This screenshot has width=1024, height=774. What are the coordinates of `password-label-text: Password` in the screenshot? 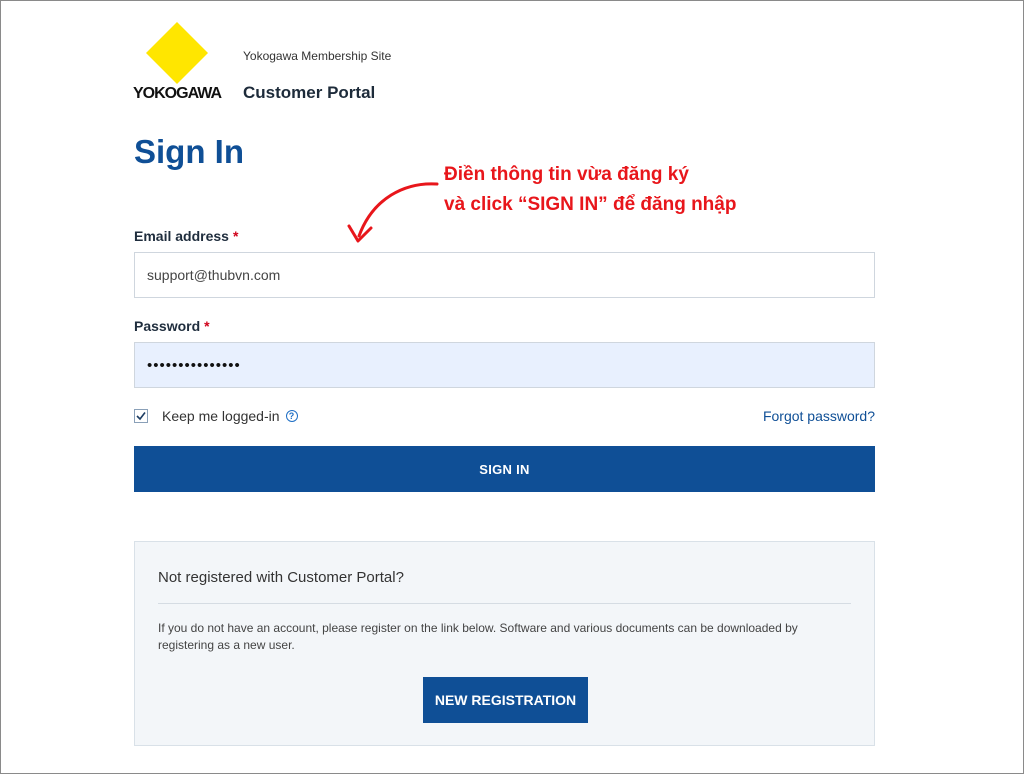 It's located at (167, 326).